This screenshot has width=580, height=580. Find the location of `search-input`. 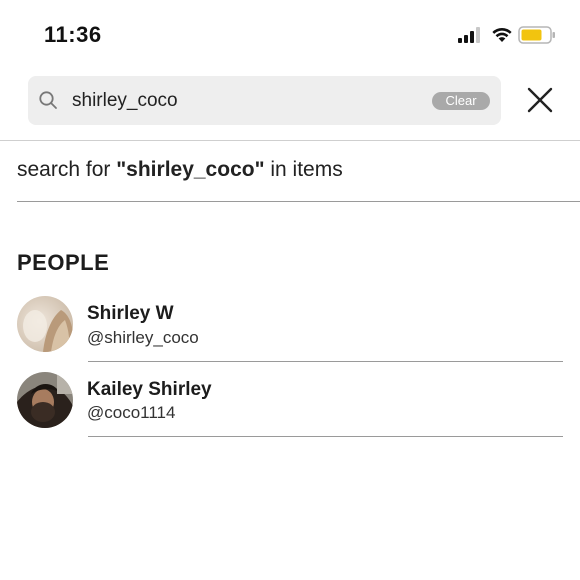

search-input is located at coordinates (242, 101).